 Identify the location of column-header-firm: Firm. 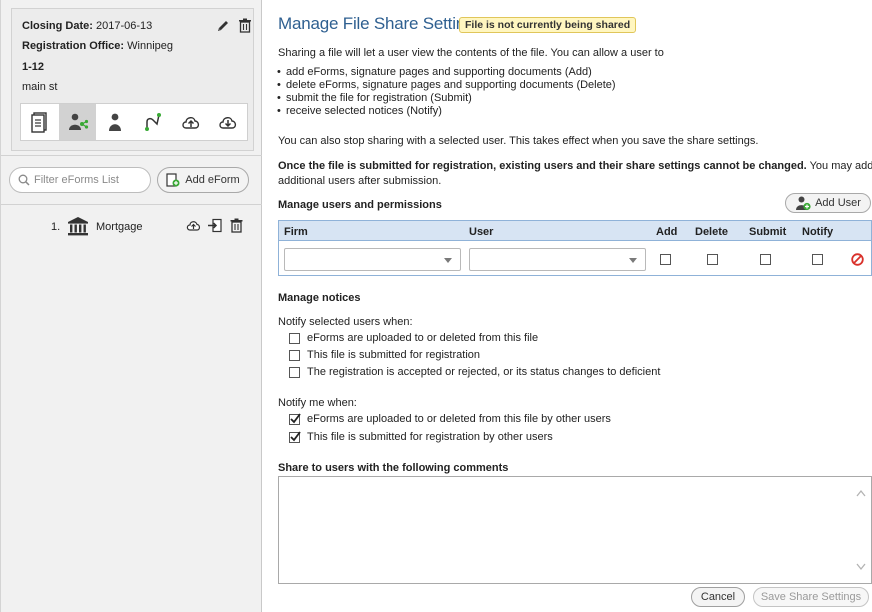
(296, 232).